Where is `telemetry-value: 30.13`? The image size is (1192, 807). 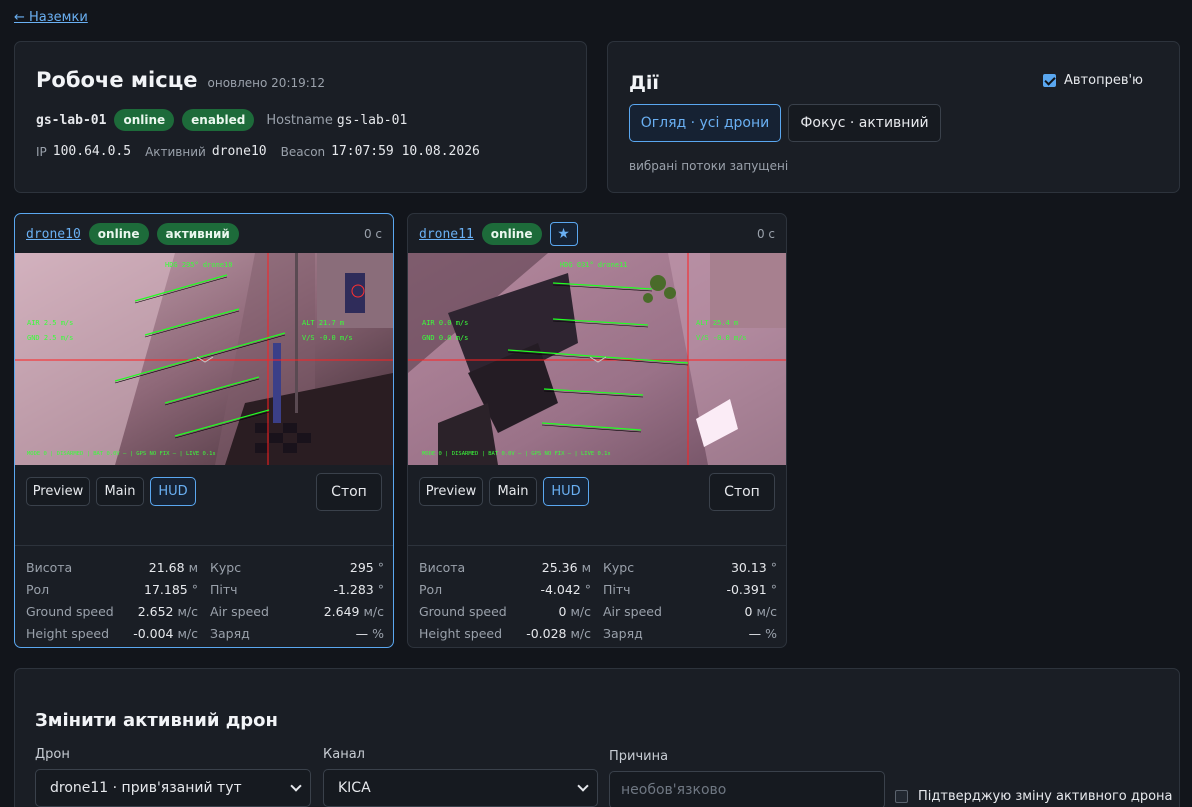 telemetry-value: 30.13 is located at coordinates (748, 567).